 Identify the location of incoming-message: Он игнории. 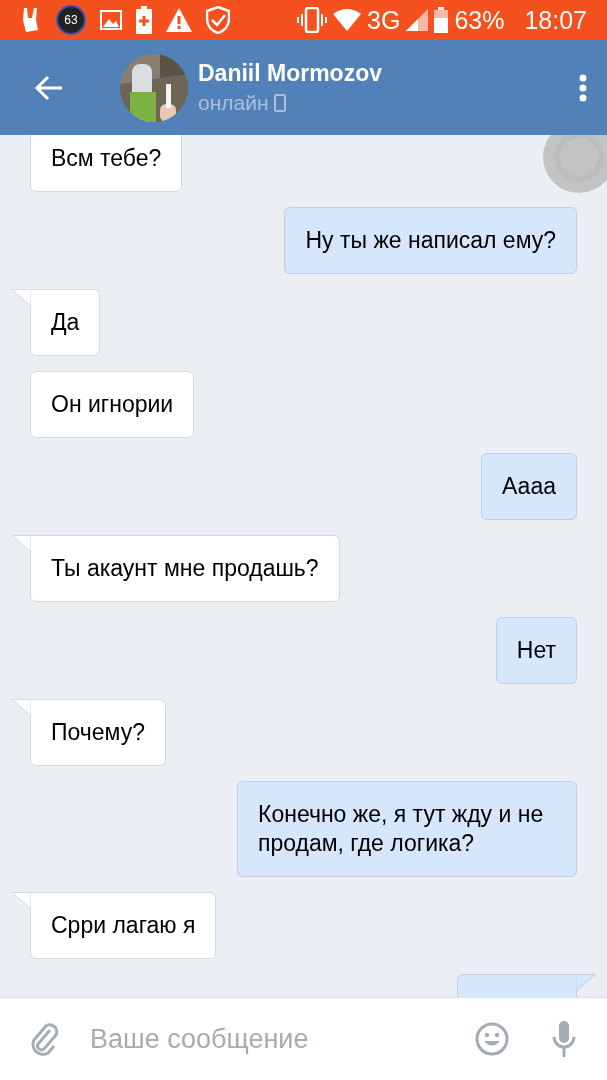
(112, 404).